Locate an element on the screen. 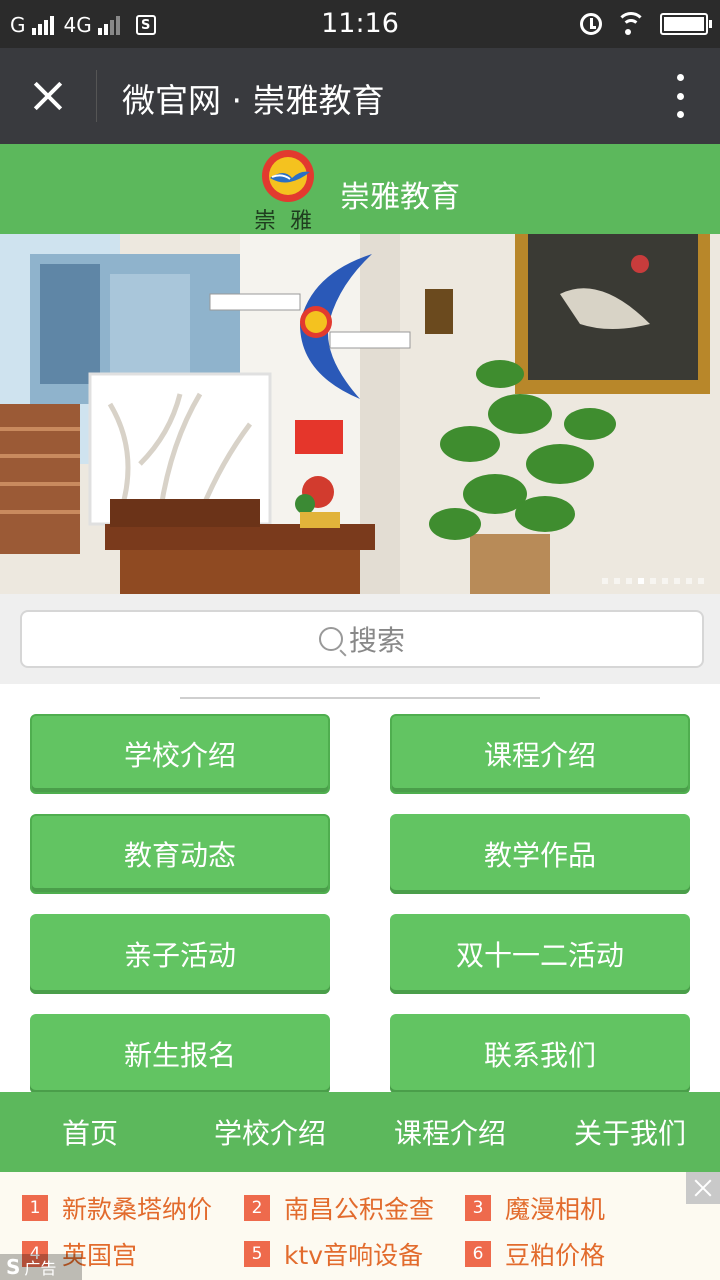 Image resolution: width=720 pixels, height=1280 pixels. ad-close-icon is located at coordinates (703, 1188).